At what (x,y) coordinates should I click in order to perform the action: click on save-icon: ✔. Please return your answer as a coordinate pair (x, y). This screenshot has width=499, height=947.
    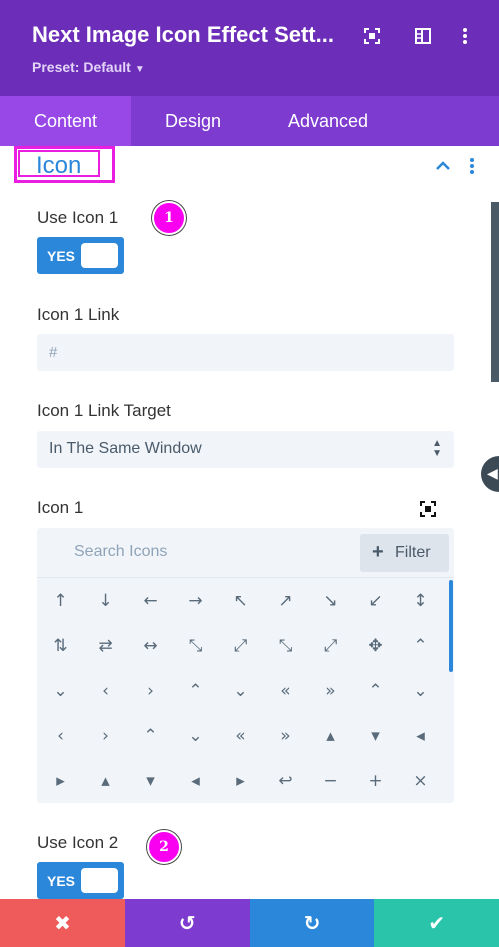
    Looking at the image, I should click on (437, 923).